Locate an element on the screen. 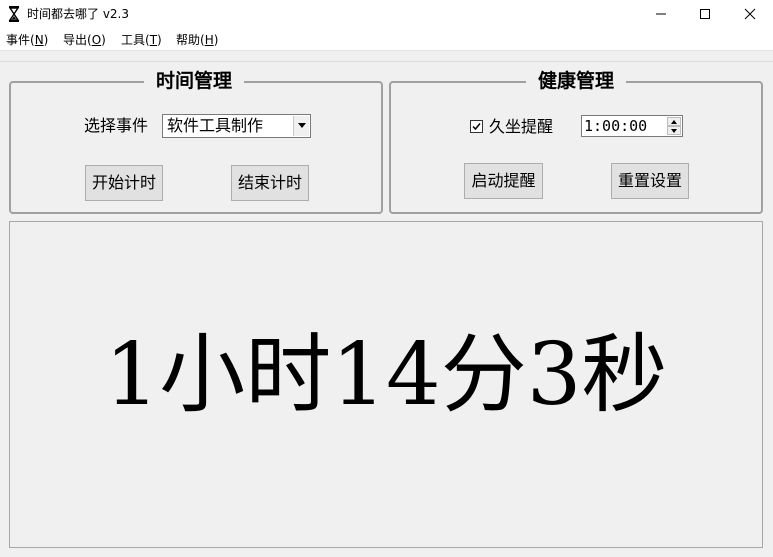 The height and width of the screenshot is (557, 773). menu-tools-suffix: ) is located at coordinates (159, 40).